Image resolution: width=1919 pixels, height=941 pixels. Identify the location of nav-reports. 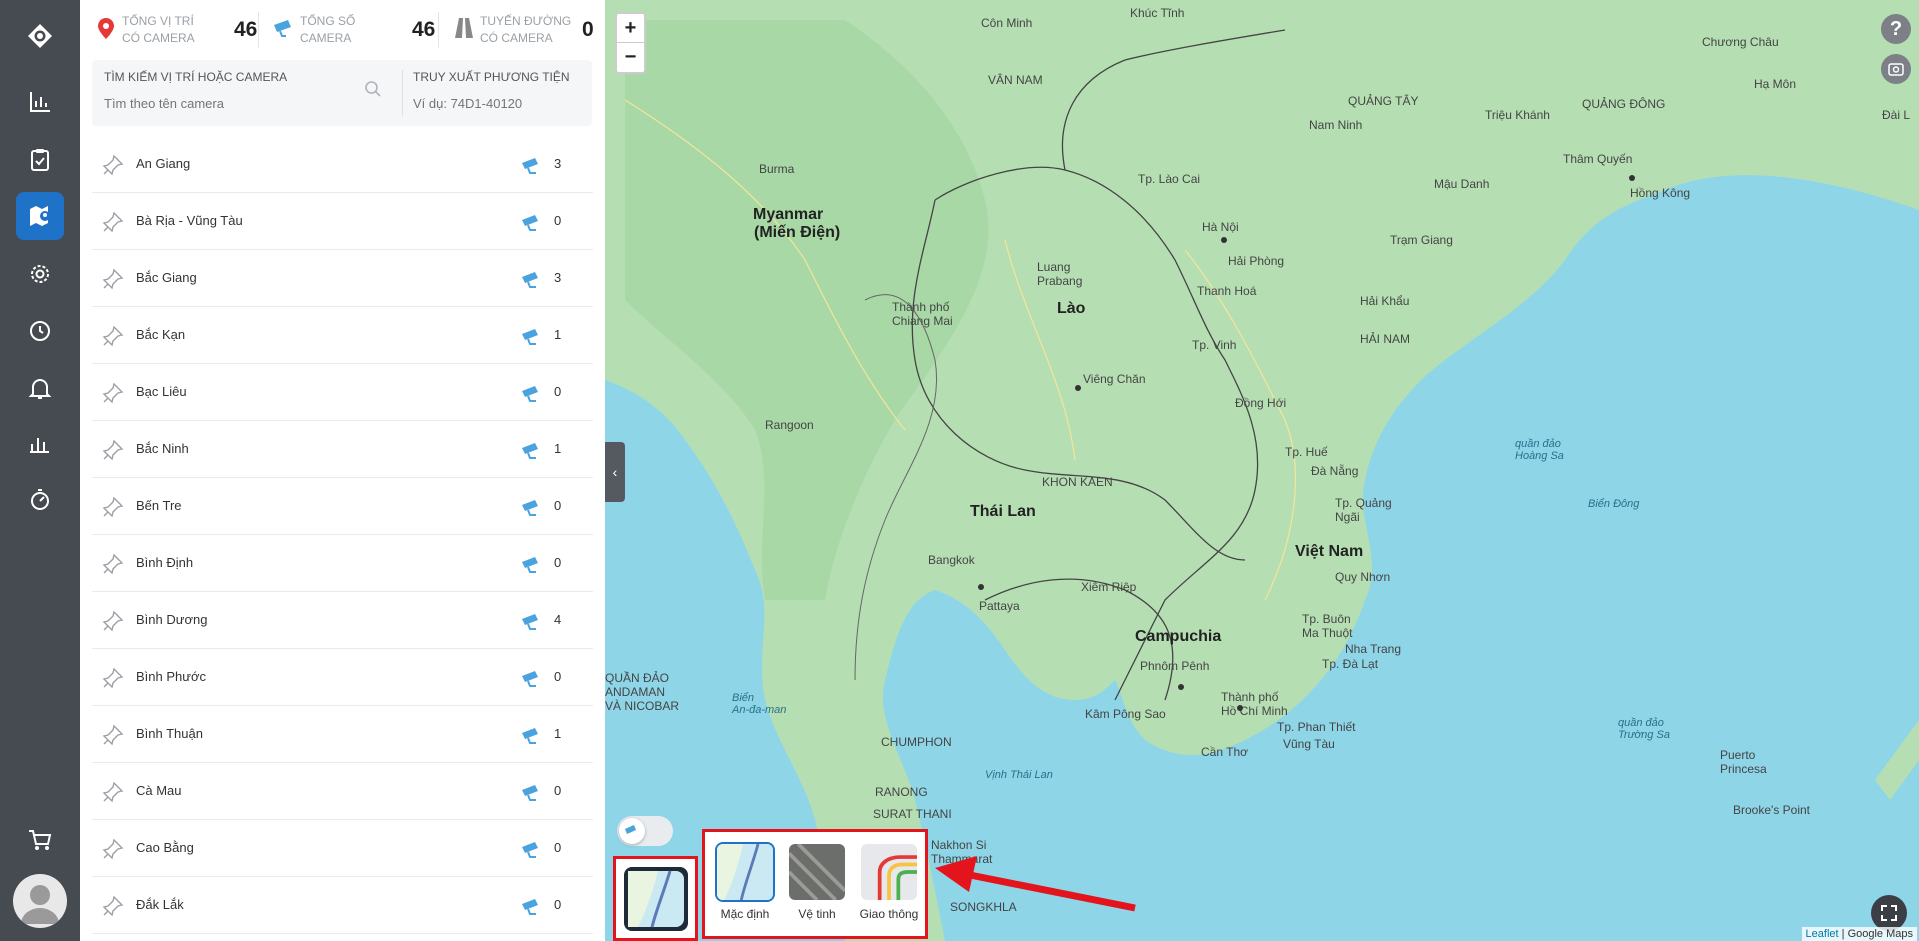
(40, 444).